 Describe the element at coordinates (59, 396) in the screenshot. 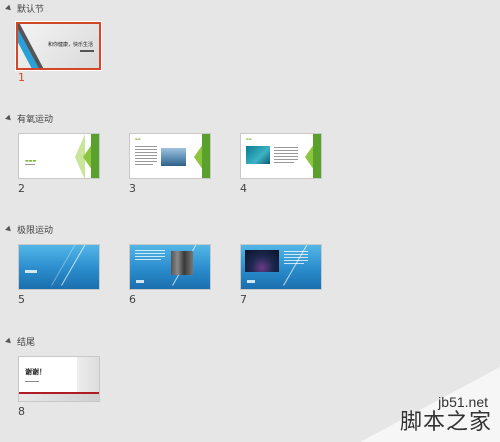

I see `red-footer-bar` at that location.